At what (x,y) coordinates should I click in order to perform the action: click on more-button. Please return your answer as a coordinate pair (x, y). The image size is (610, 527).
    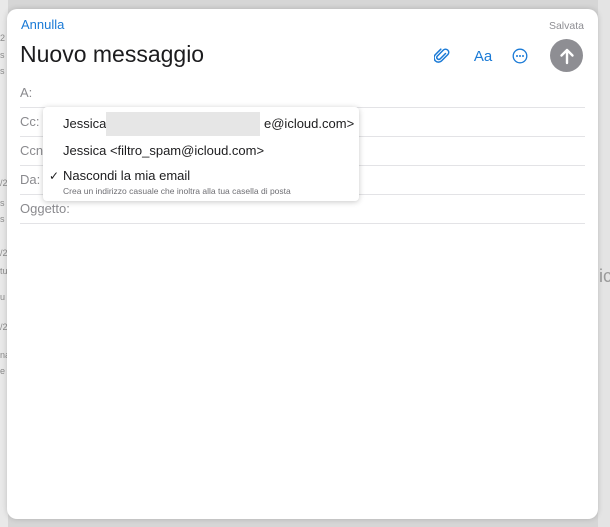
    Looking at the image, I should click on (520, 56).